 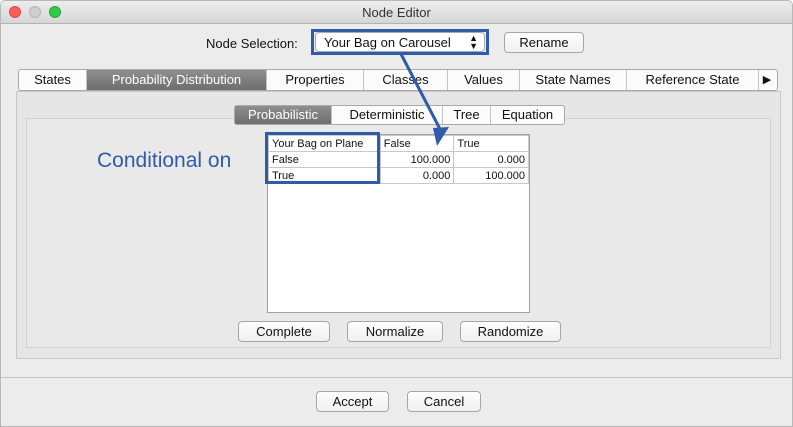 I want to click on rename-button: Rename, so click(x=544, y=42).